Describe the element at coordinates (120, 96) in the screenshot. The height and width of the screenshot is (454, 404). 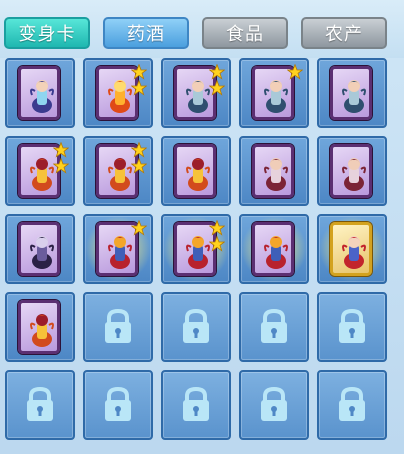
I see `fire-phoenix-figure-icon` at that location.